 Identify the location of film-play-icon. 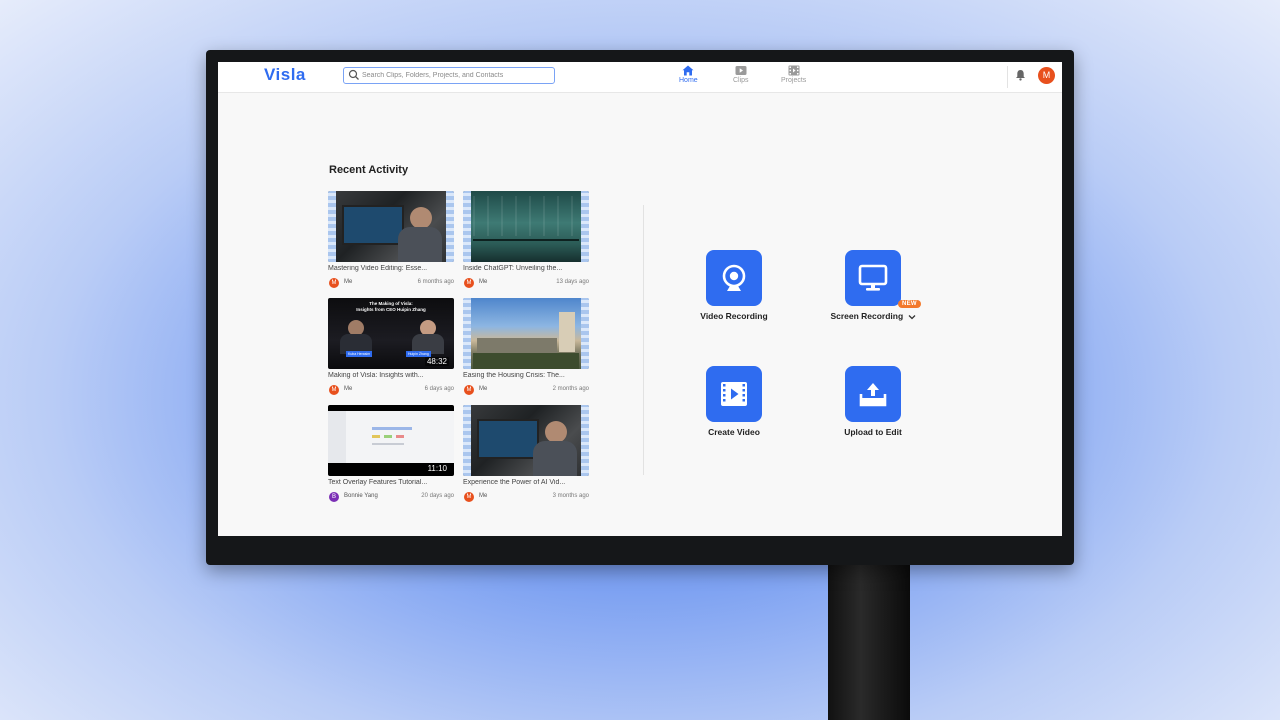
(734, 394).